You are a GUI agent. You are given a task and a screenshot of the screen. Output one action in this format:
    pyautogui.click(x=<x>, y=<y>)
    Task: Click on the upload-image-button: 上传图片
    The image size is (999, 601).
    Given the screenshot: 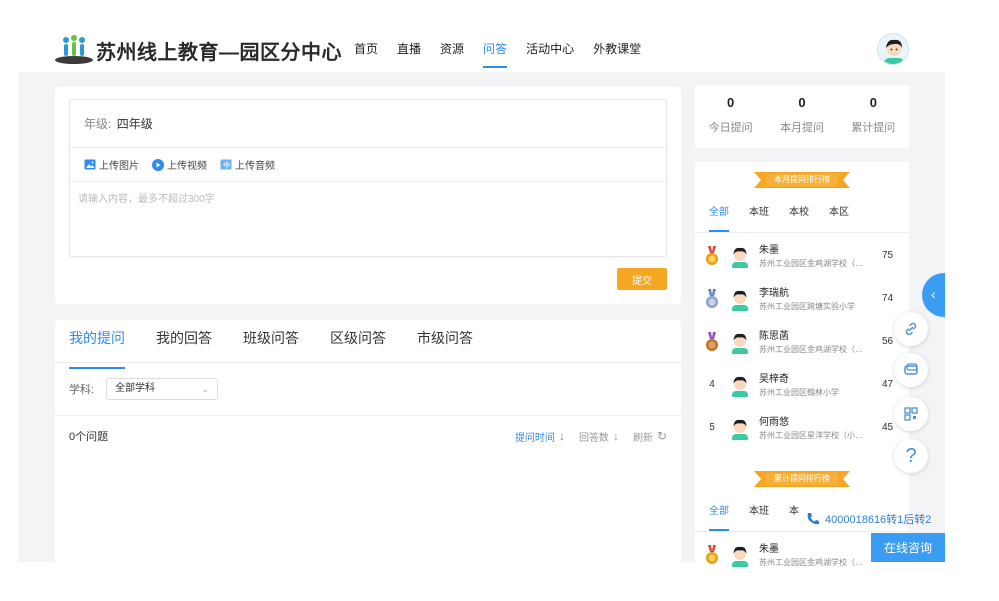 What is the action you would take?
    pyautogui.click(x=111, y=164)
    